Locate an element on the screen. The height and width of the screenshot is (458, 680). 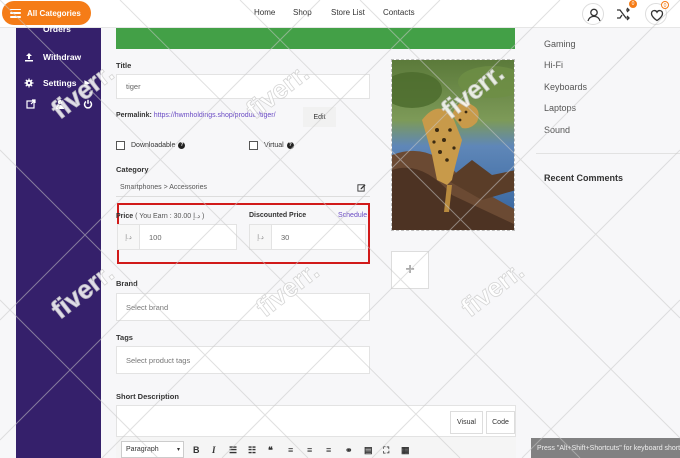
title-input: tiger is located at coordinates (243, 86).